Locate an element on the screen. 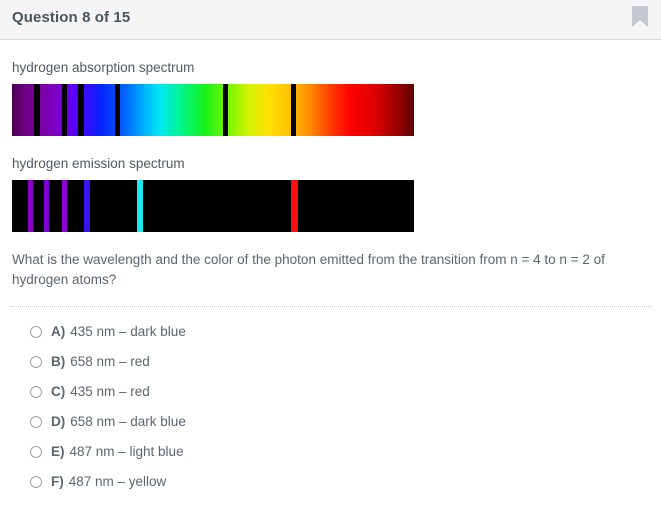 The width and height of the screenshot is (661, 523). emission-background is located at coordinates (213, 206).